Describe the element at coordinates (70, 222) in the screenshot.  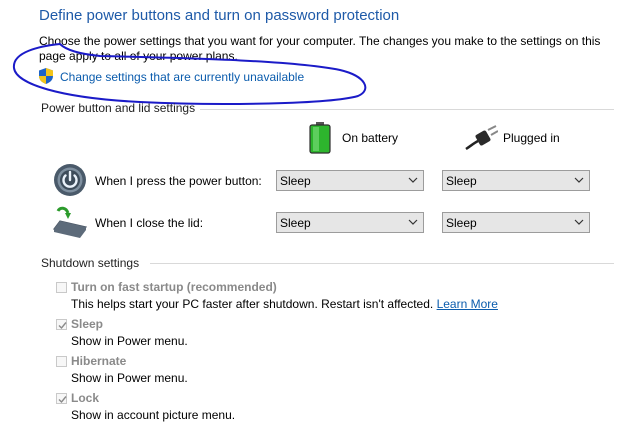
I see `laptop-lid-icon` at that location.